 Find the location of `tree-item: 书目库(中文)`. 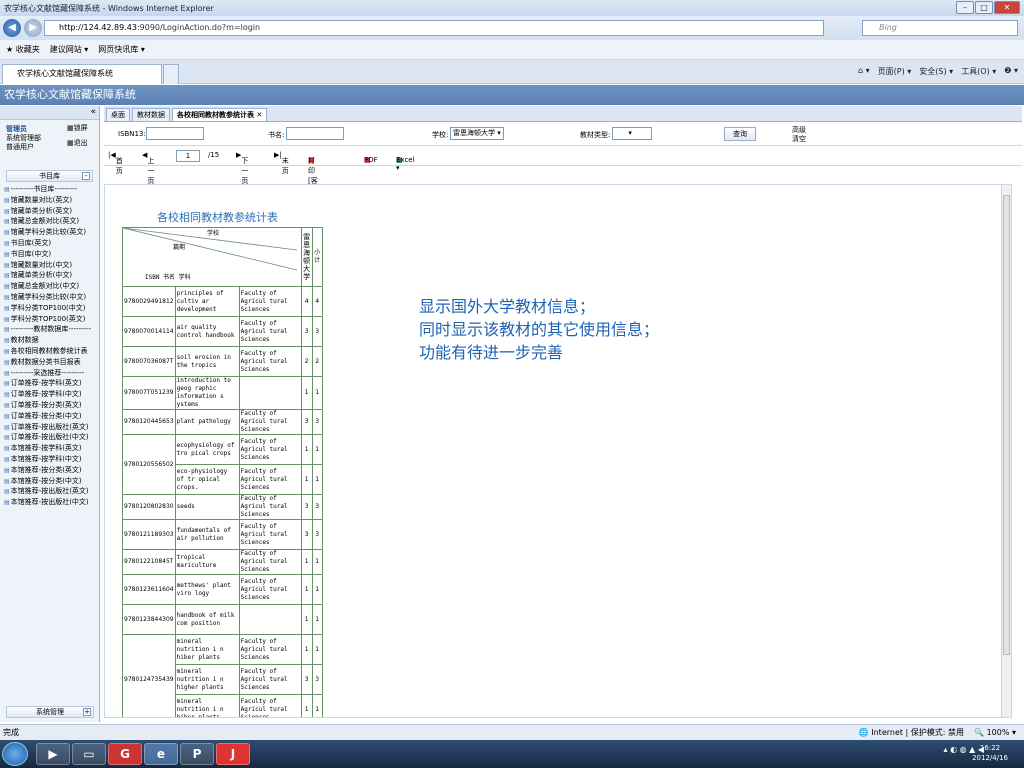

tree-item: 书目库(中文) is located at coordinates (49, 254).